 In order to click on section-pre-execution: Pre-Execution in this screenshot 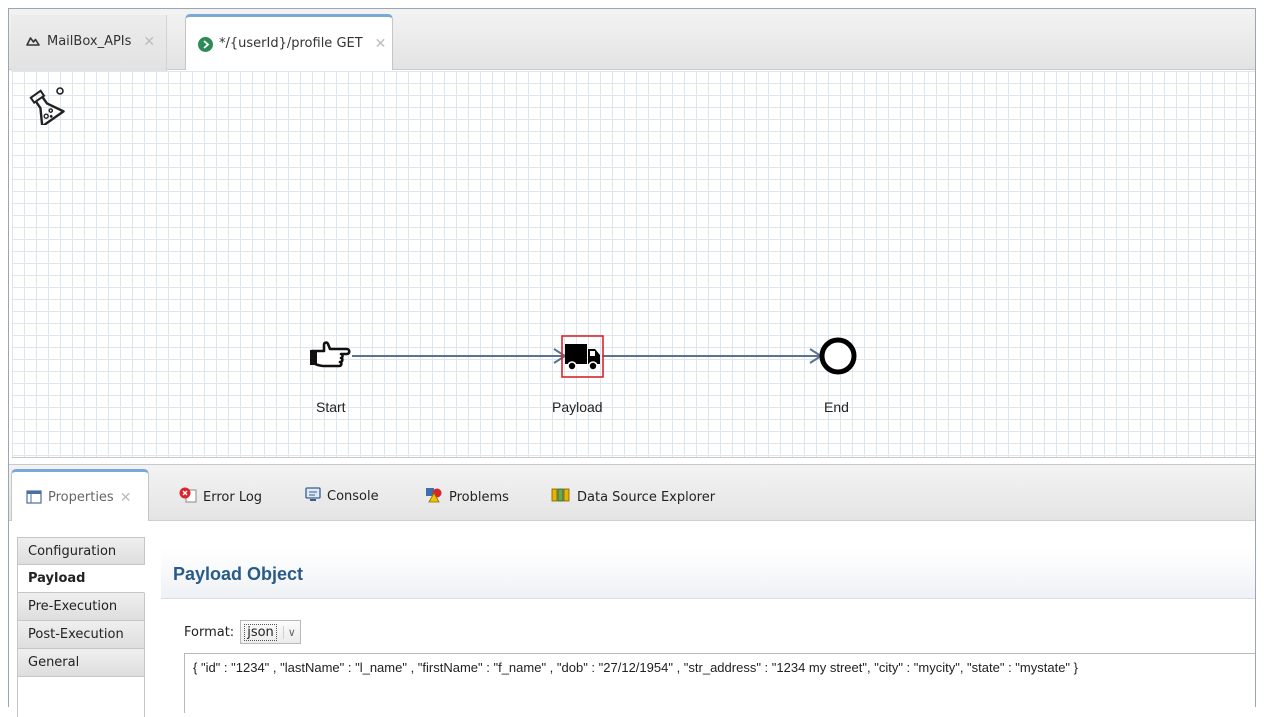, I will do `click(81, 607)`.